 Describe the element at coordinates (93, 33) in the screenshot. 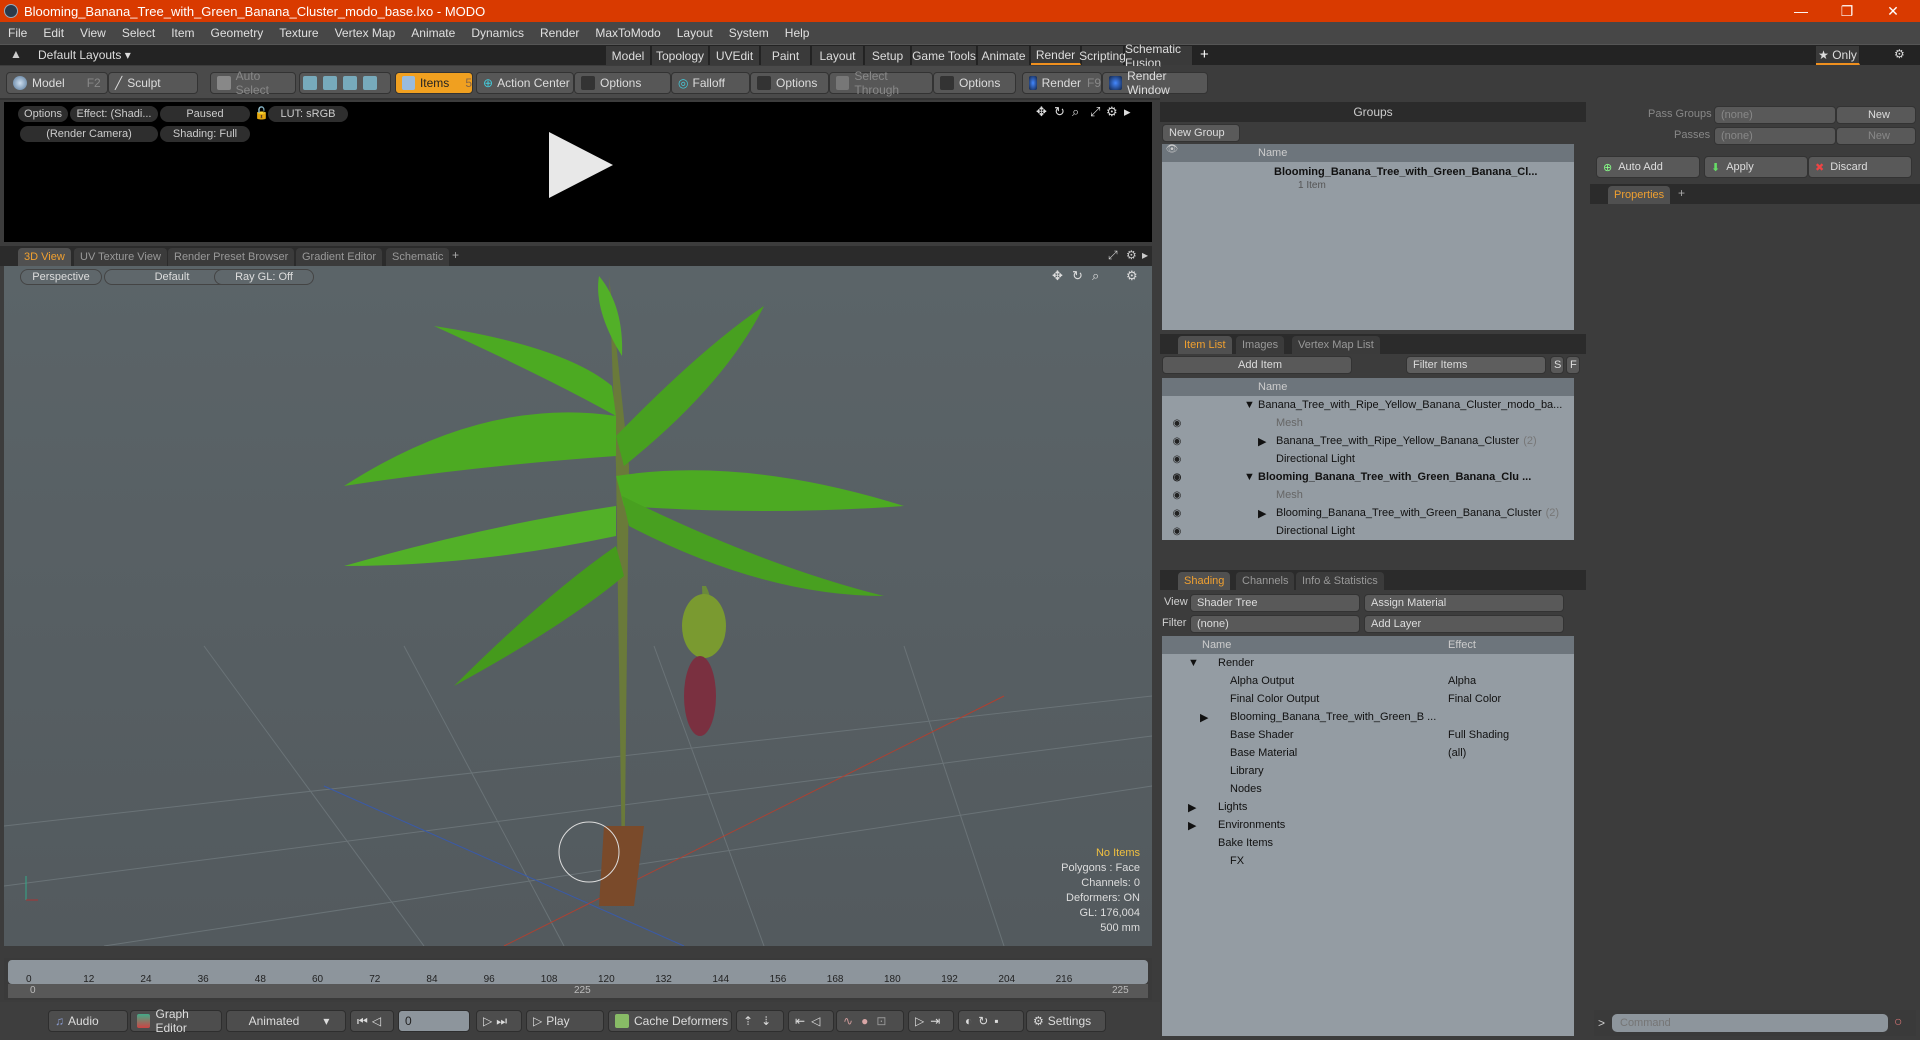

I see `menu-view: View` at that location.